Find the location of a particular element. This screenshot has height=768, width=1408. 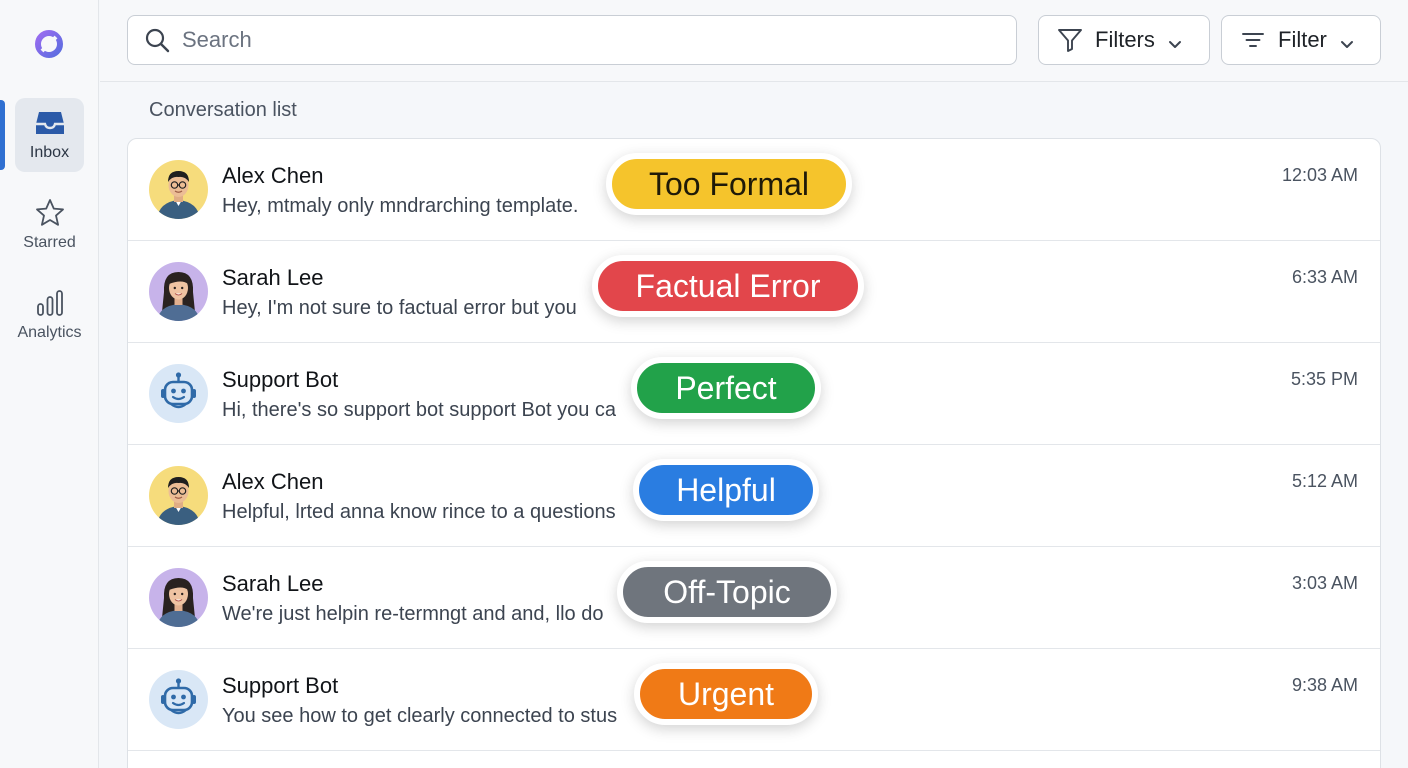

timestamp: 5:35 PM is located at coordinates (1324, 379).